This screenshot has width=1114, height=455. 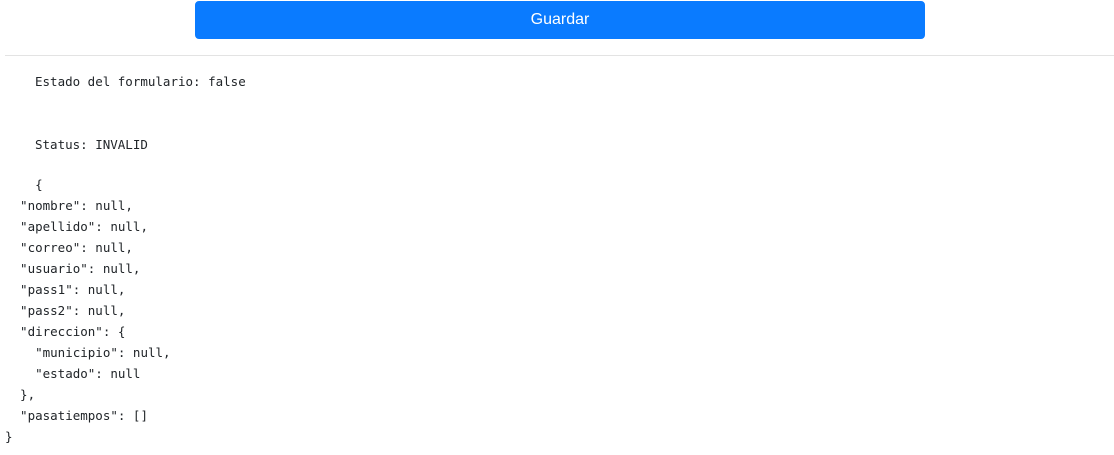 What do you see at coordinates (91, 144) in the screenshot?
I see `form-status-text: Status: INVALID` at bounding box center [91, 144].